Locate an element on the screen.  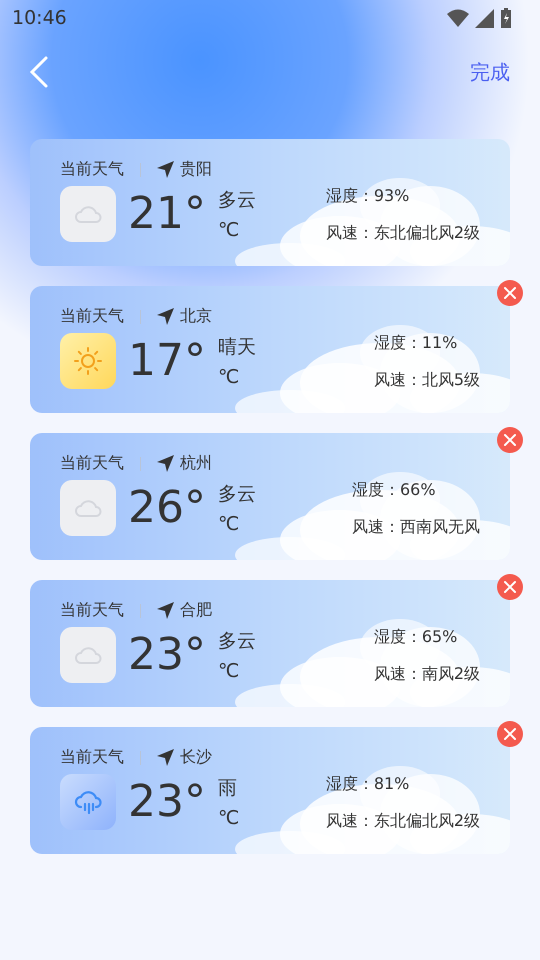
temperature: 21° is located at coordinates (167, 214).